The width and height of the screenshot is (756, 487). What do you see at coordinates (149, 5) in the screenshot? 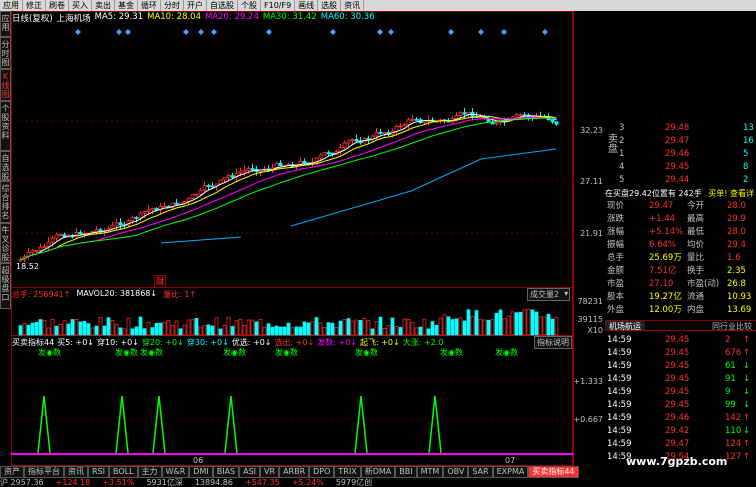
I see `toolbar-item: 循环` at bounding box center [149, 5].